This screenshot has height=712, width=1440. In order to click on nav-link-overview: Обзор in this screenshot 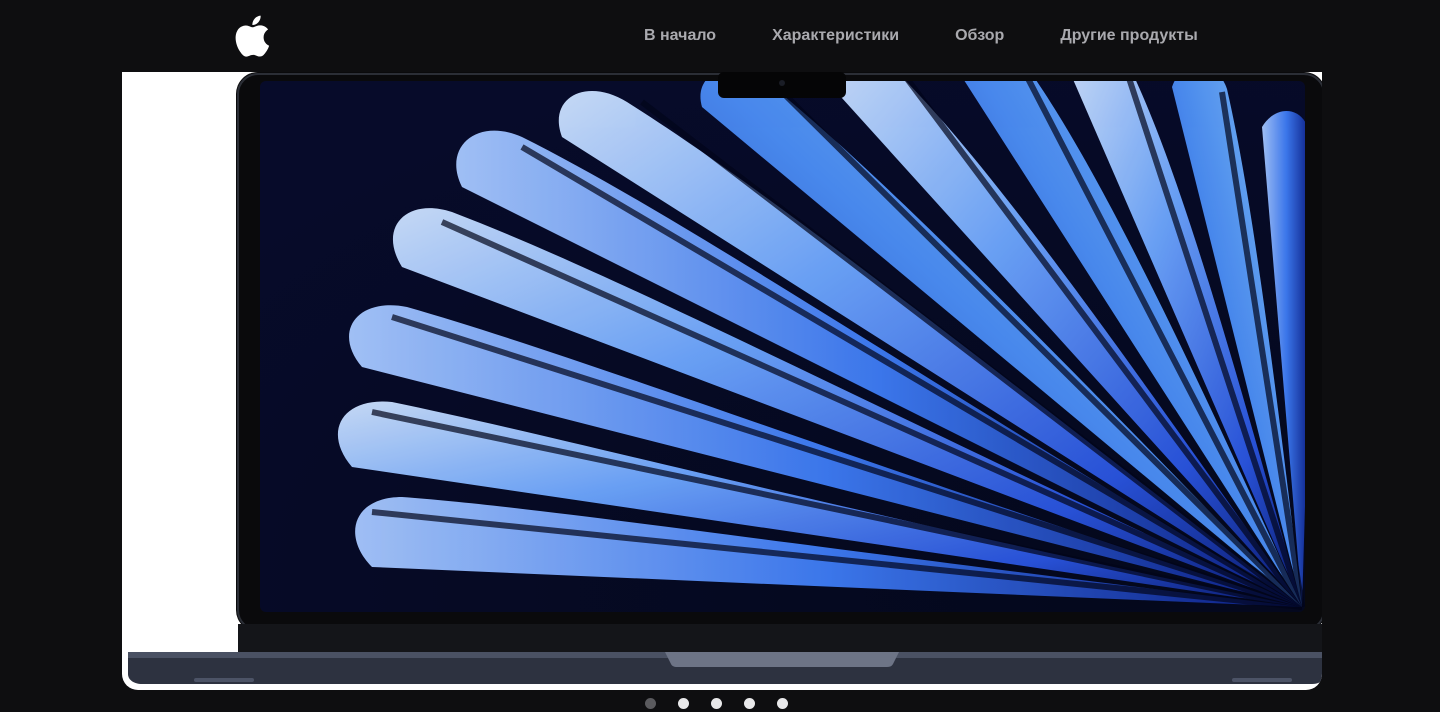, I will do `click(979, 37)`.